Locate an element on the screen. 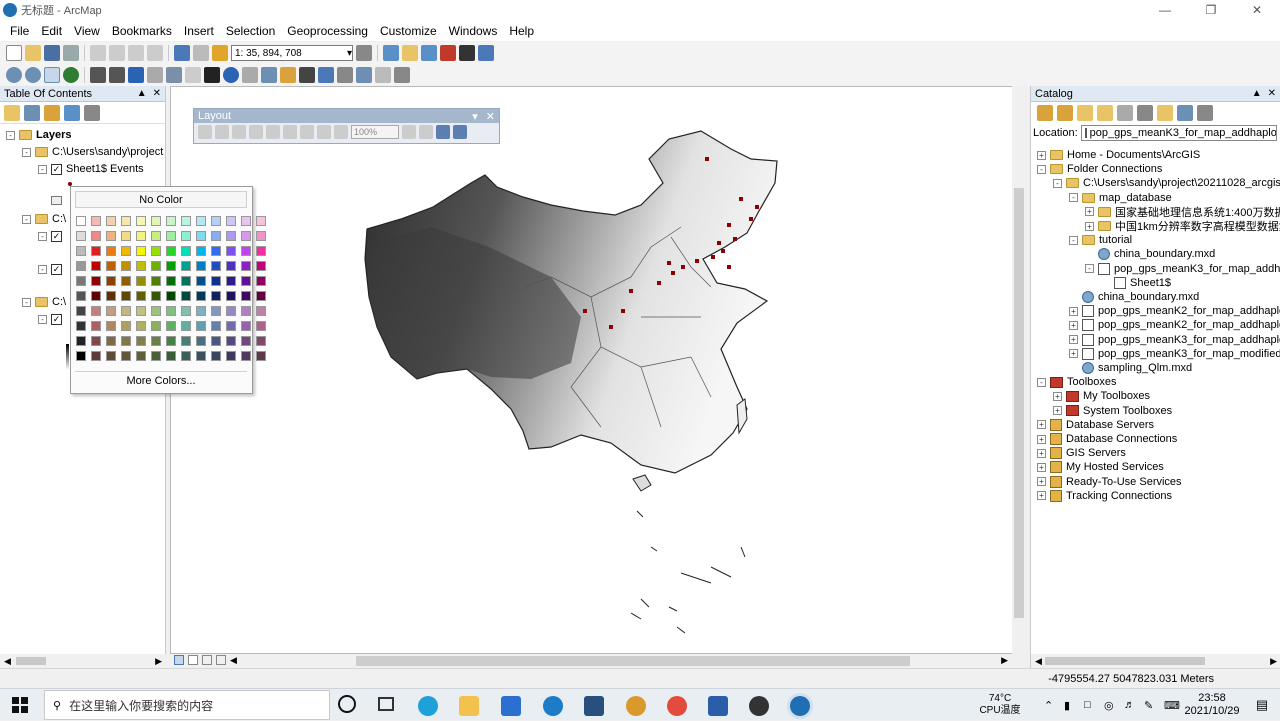  goto-xy-icon is located at coordinates (345, 75).